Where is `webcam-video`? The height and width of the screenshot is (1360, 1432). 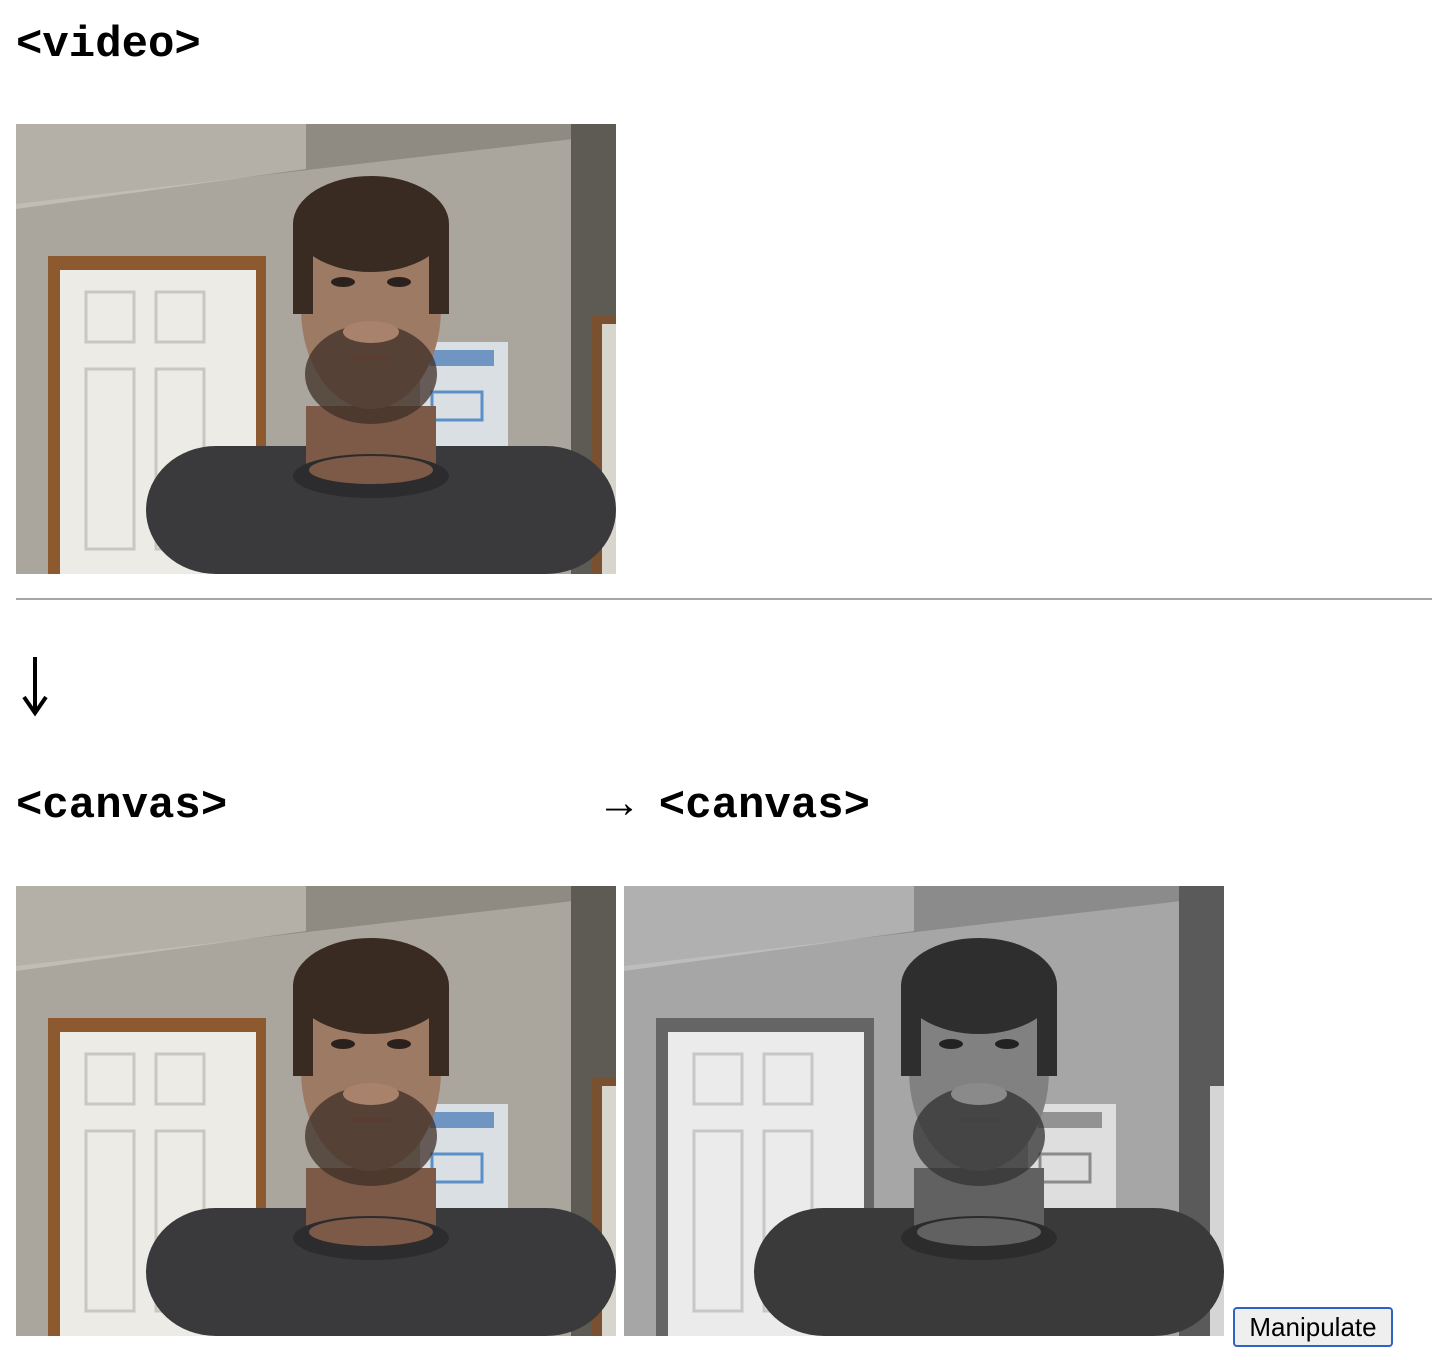
webcam-video is located at coordinates (316, 349).